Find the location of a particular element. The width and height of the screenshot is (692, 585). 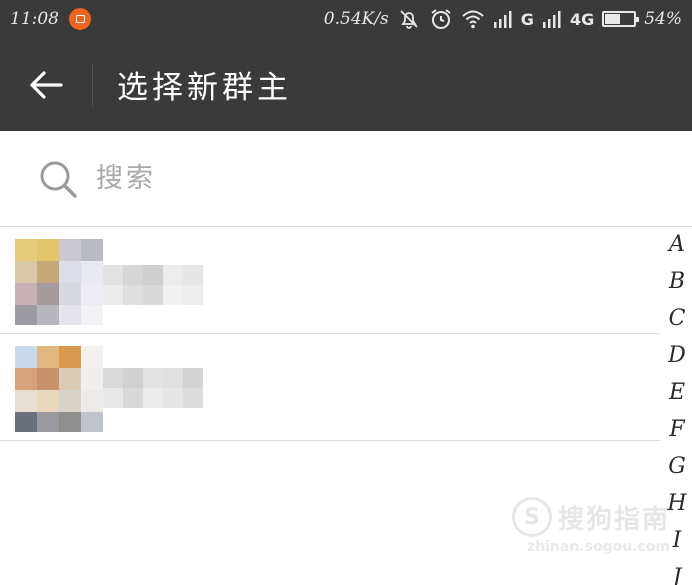

header-divider is located at coordinates (92, 84).